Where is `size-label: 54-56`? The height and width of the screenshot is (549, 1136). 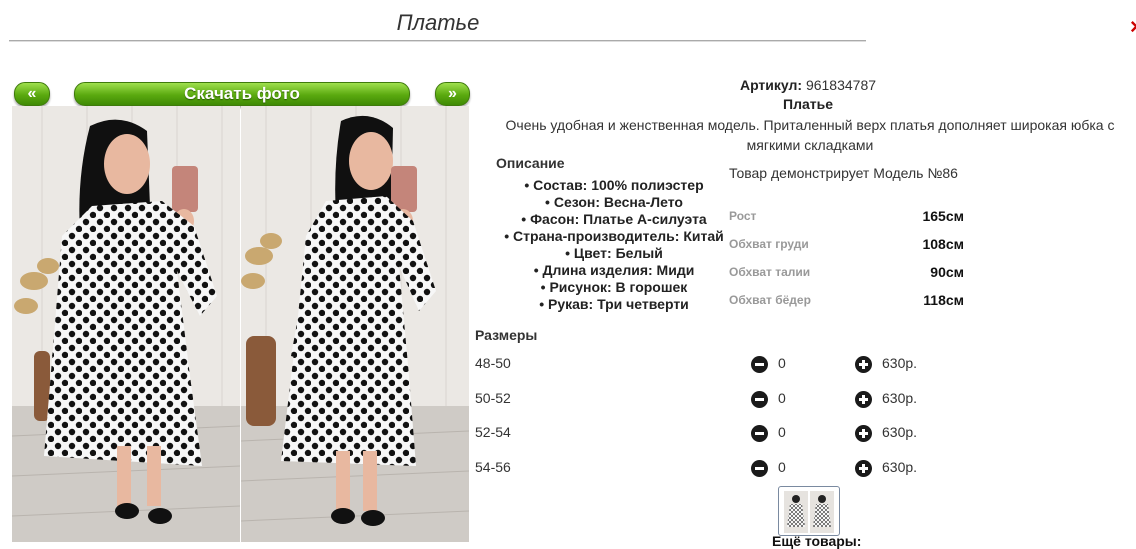 size-label: 54-56 is located at coordinates (493, 467).